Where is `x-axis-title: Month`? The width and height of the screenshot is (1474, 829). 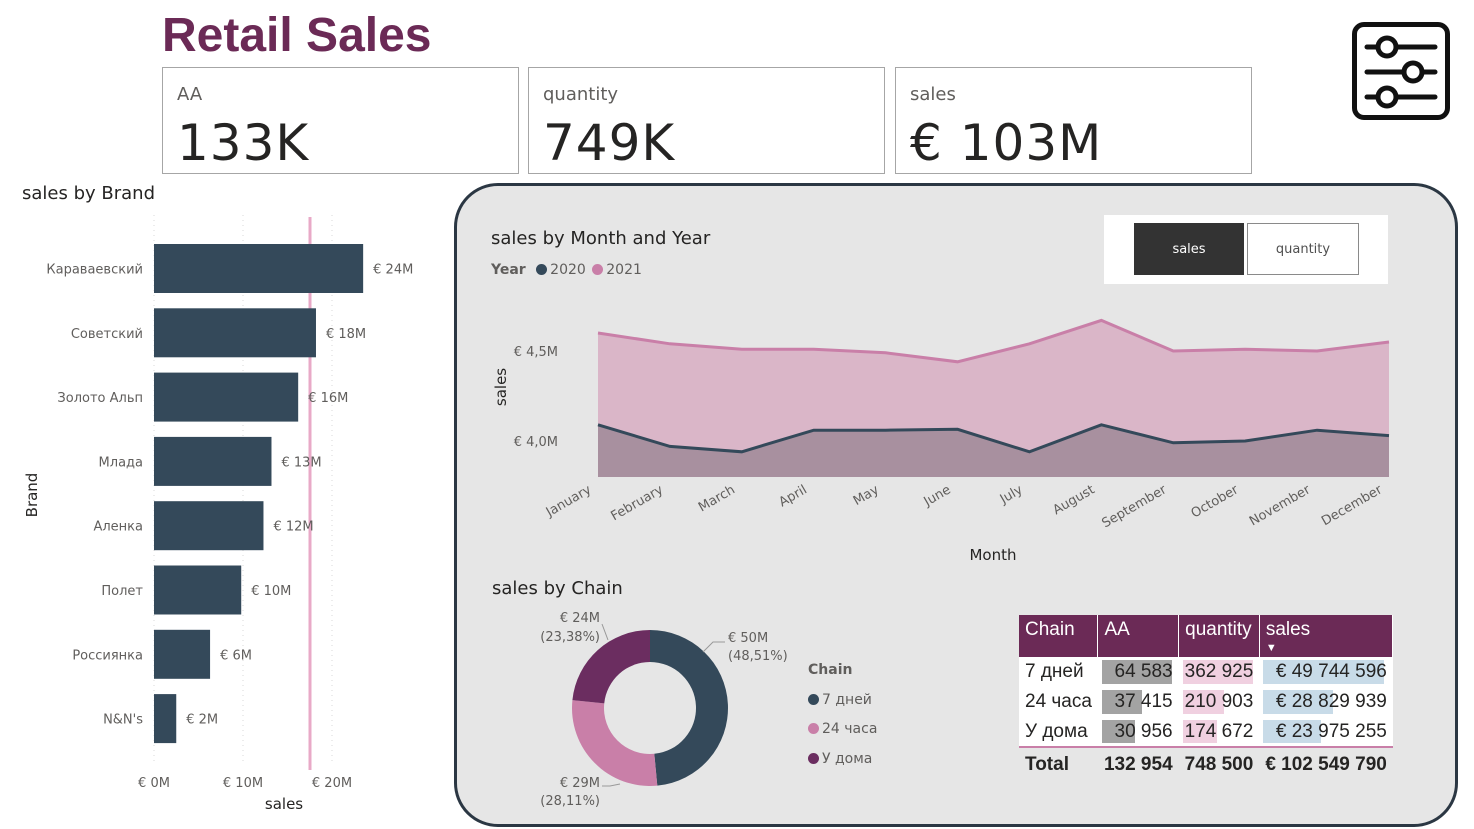 x-axis-title: Month is located at coordinates (992, 555).